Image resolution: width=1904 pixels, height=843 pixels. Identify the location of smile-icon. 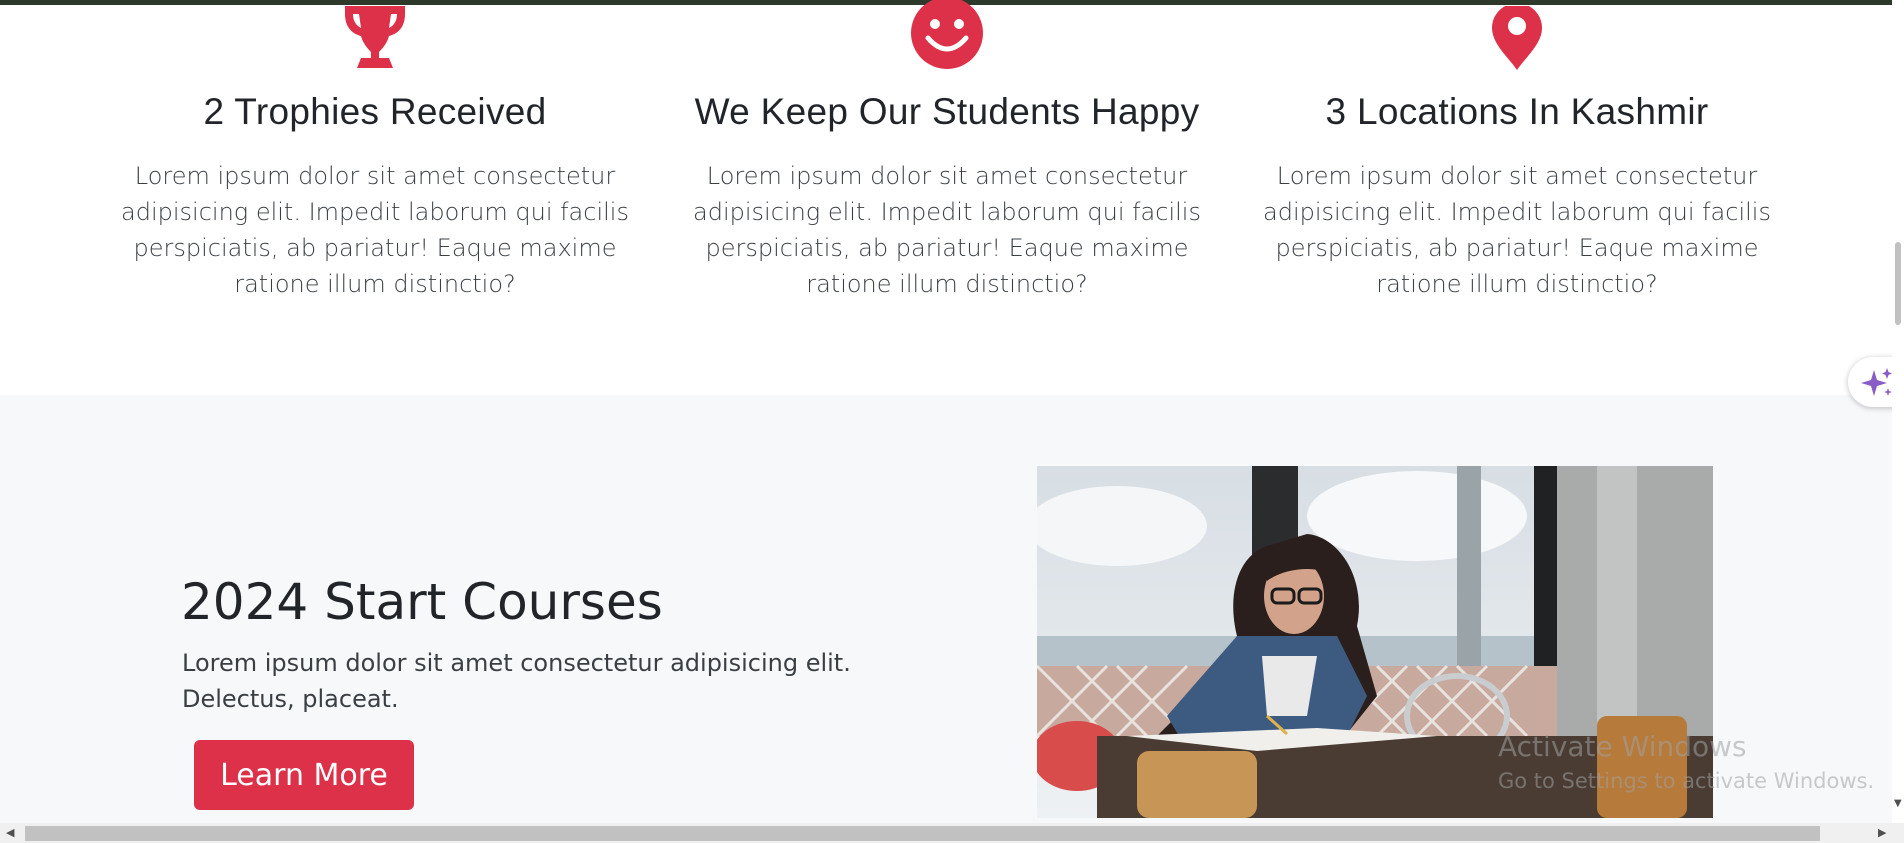
(947, 35).